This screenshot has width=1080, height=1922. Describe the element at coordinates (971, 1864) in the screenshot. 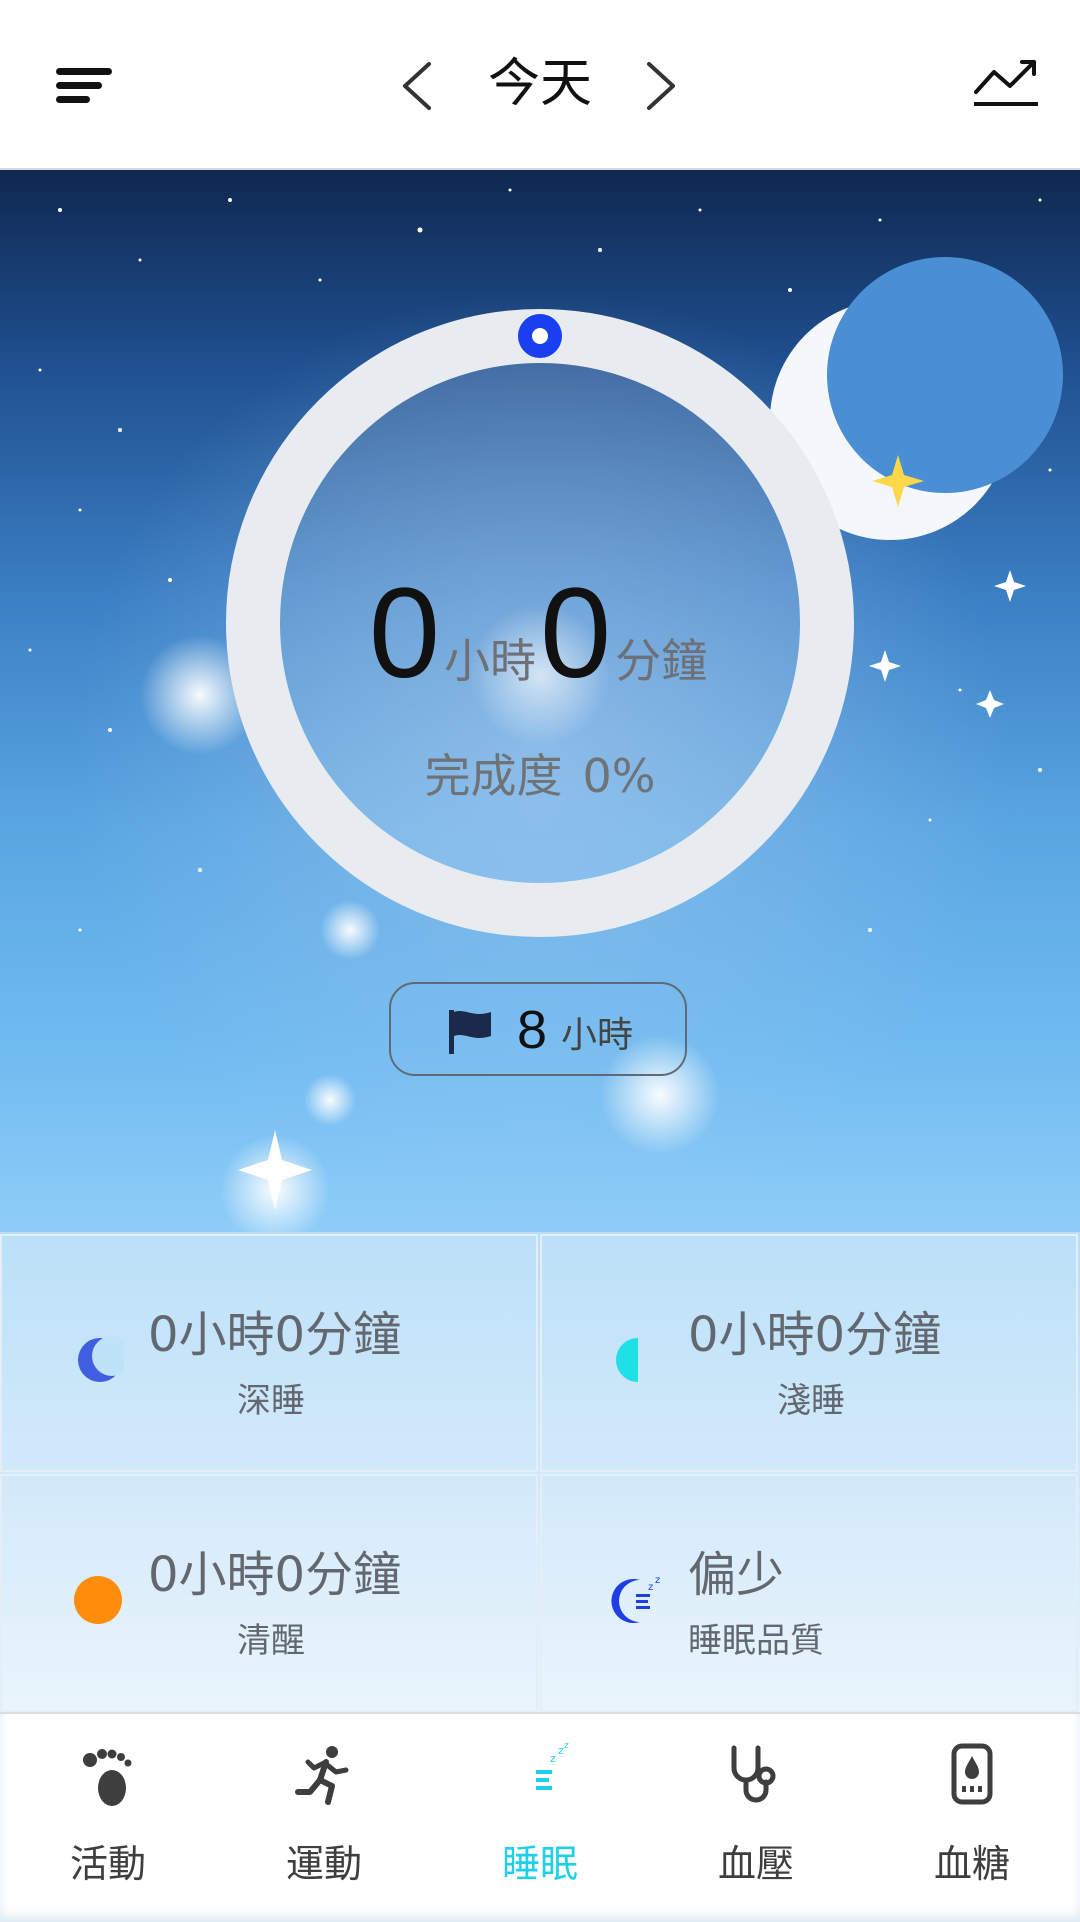

I see `nav-label-blood-glucose: 血糖` at that location.